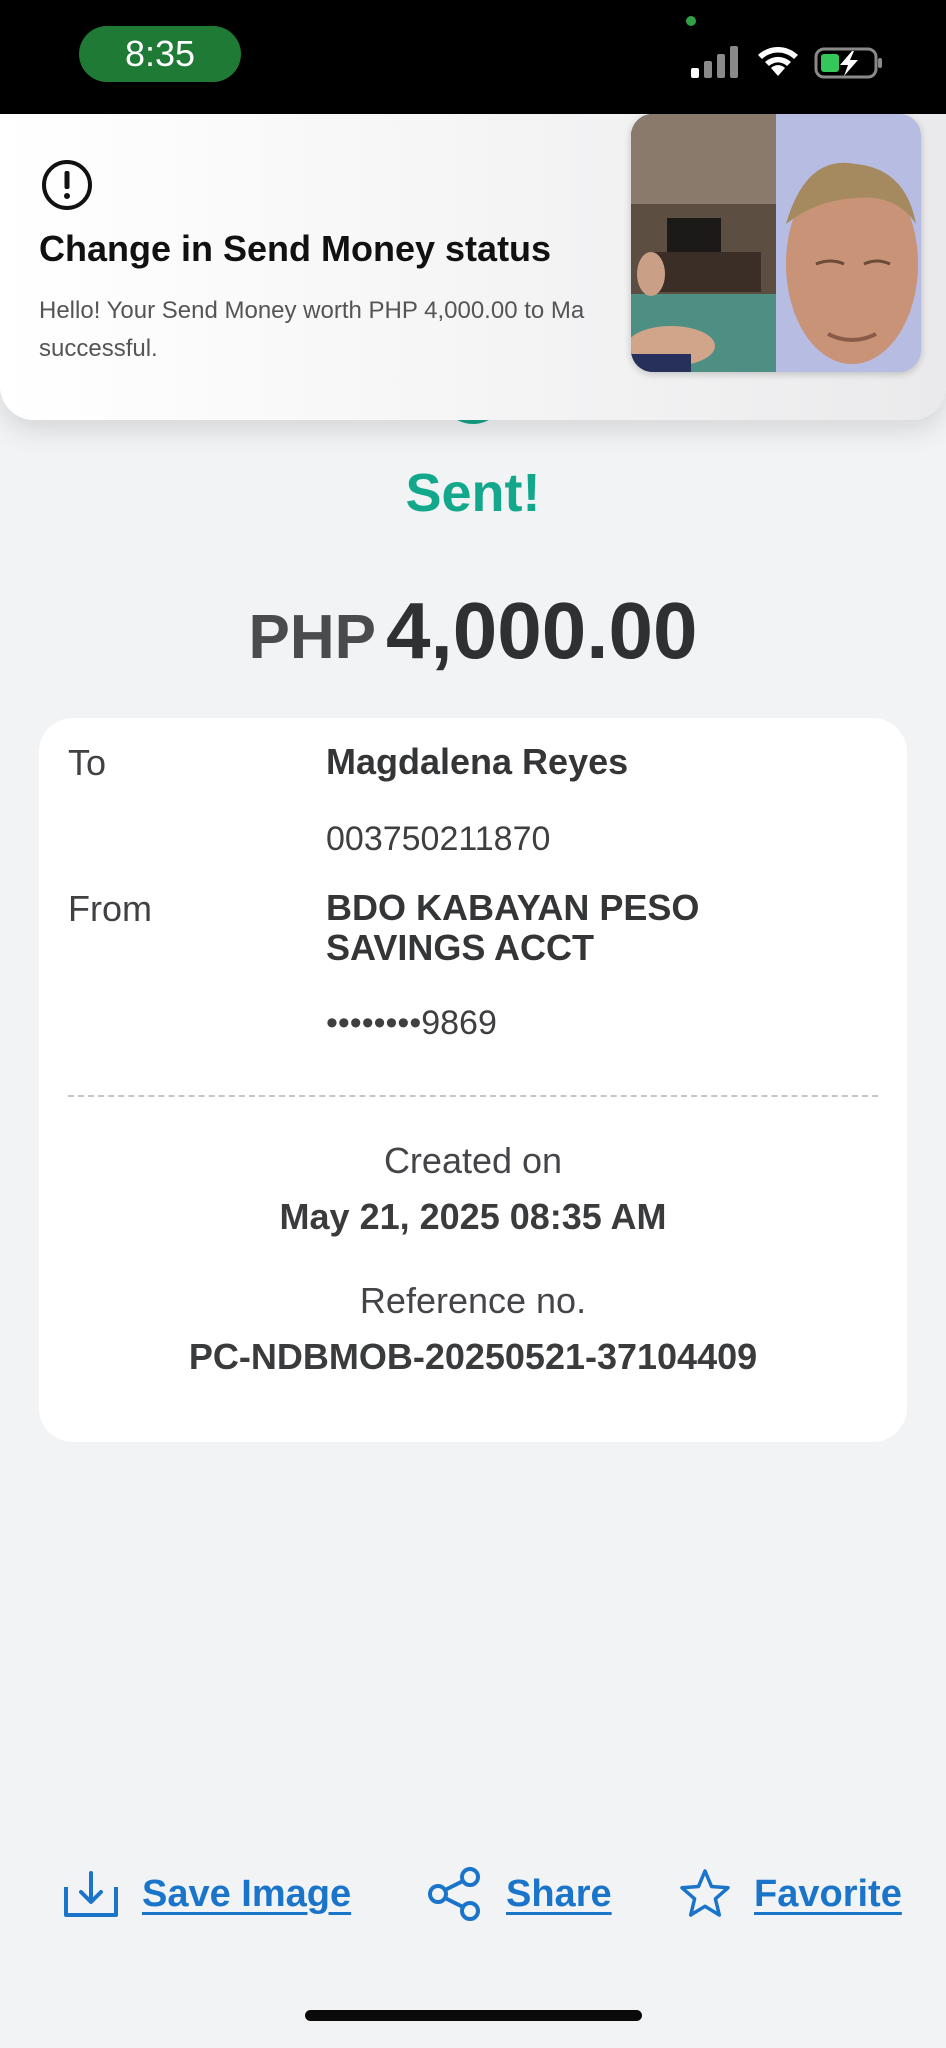  What do you see at coordinates (705, 1893) in the screenshot?
I see `star-icon` at bounding box center [705, 1893].